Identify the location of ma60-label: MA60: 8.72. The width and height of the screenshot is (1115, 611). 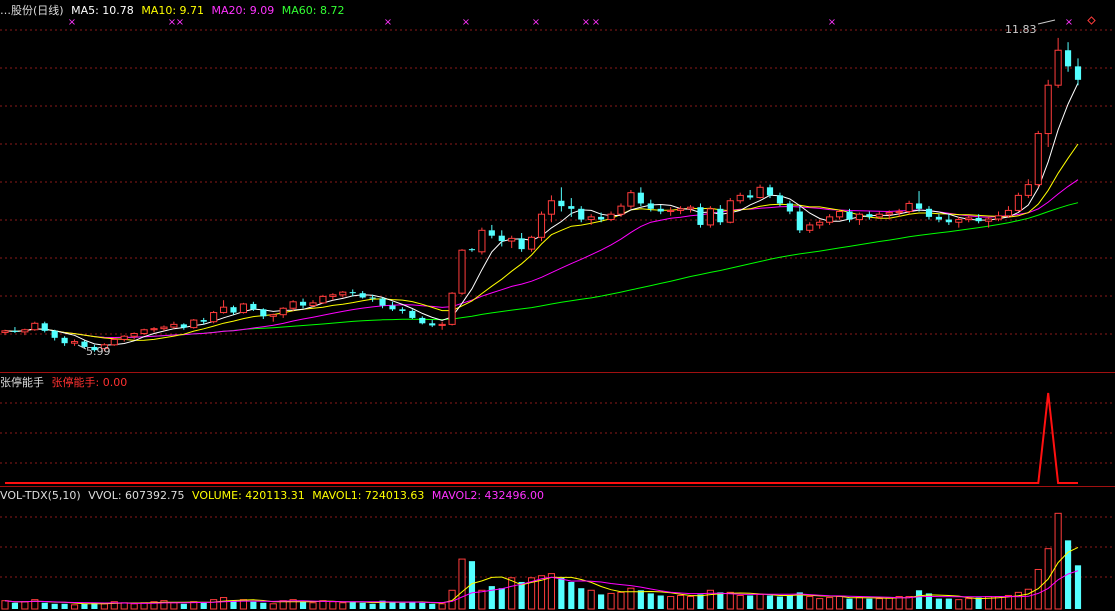
(313, 10).